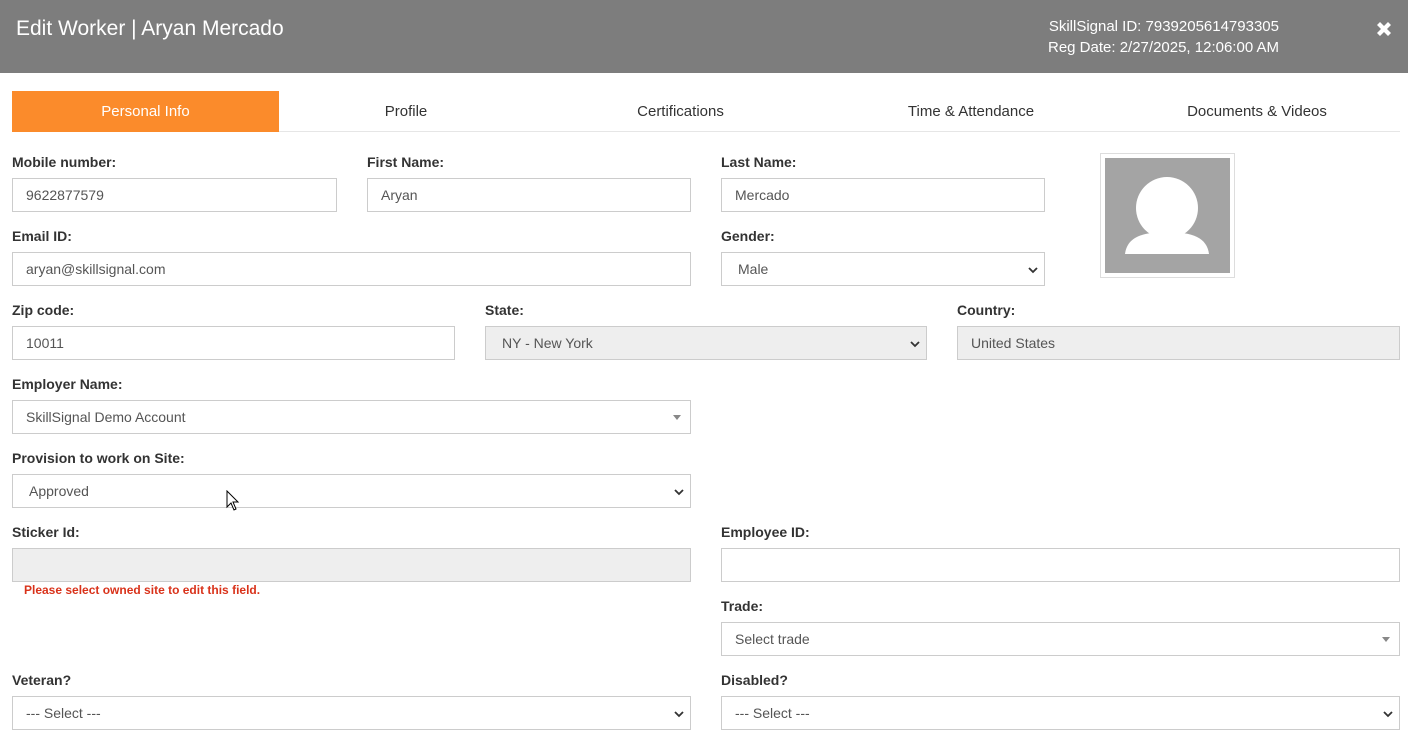  I want to click on country-label: Country:, so click(986, 310).